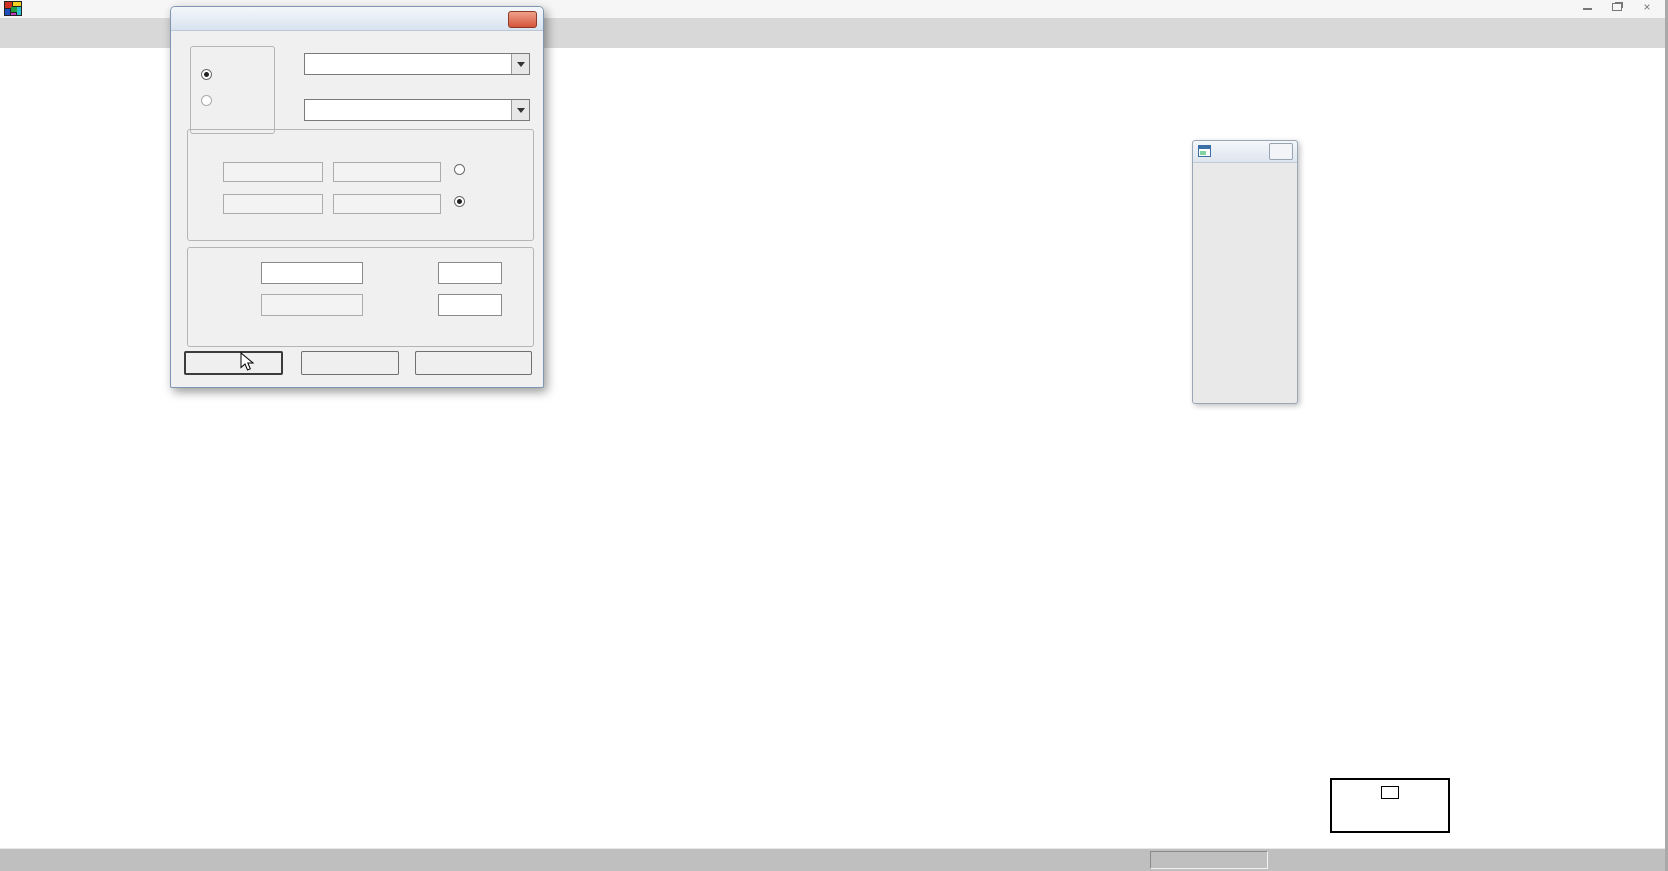 Image resolution: width=1668 pixels, height=871 pixels. Describe the element at coordinates (1204, 151) in the screenshot. I see `panel-window-icon` at that location.